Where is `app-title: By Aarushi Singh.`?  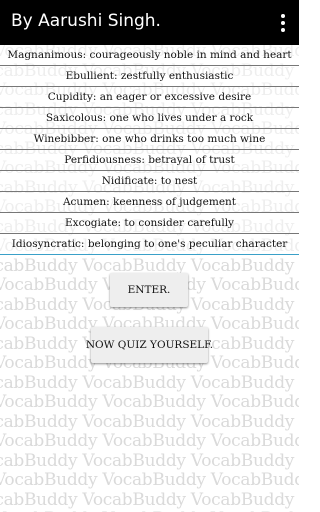
app-title: By Aarushi Singh. is located at coordinates (86, 21).